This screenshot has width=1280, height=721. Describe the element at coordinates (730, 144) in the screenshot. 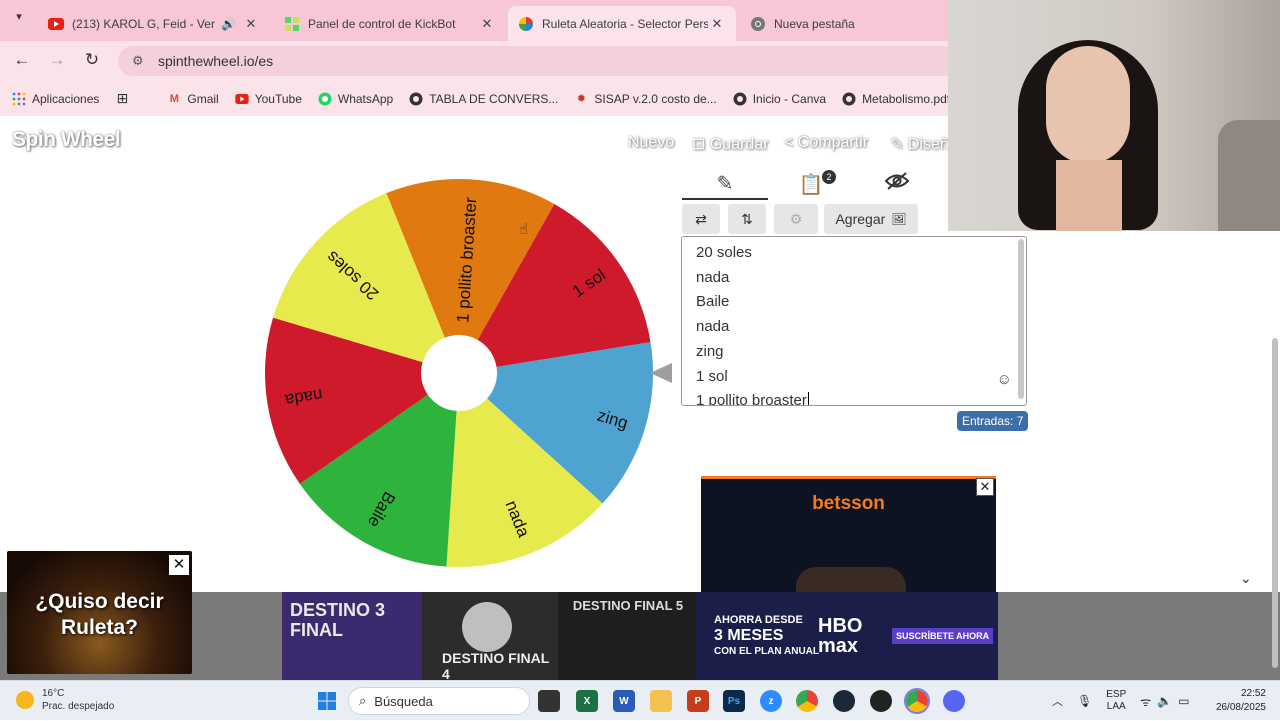

I see `save-button: ⊡ Guardar` at that location.